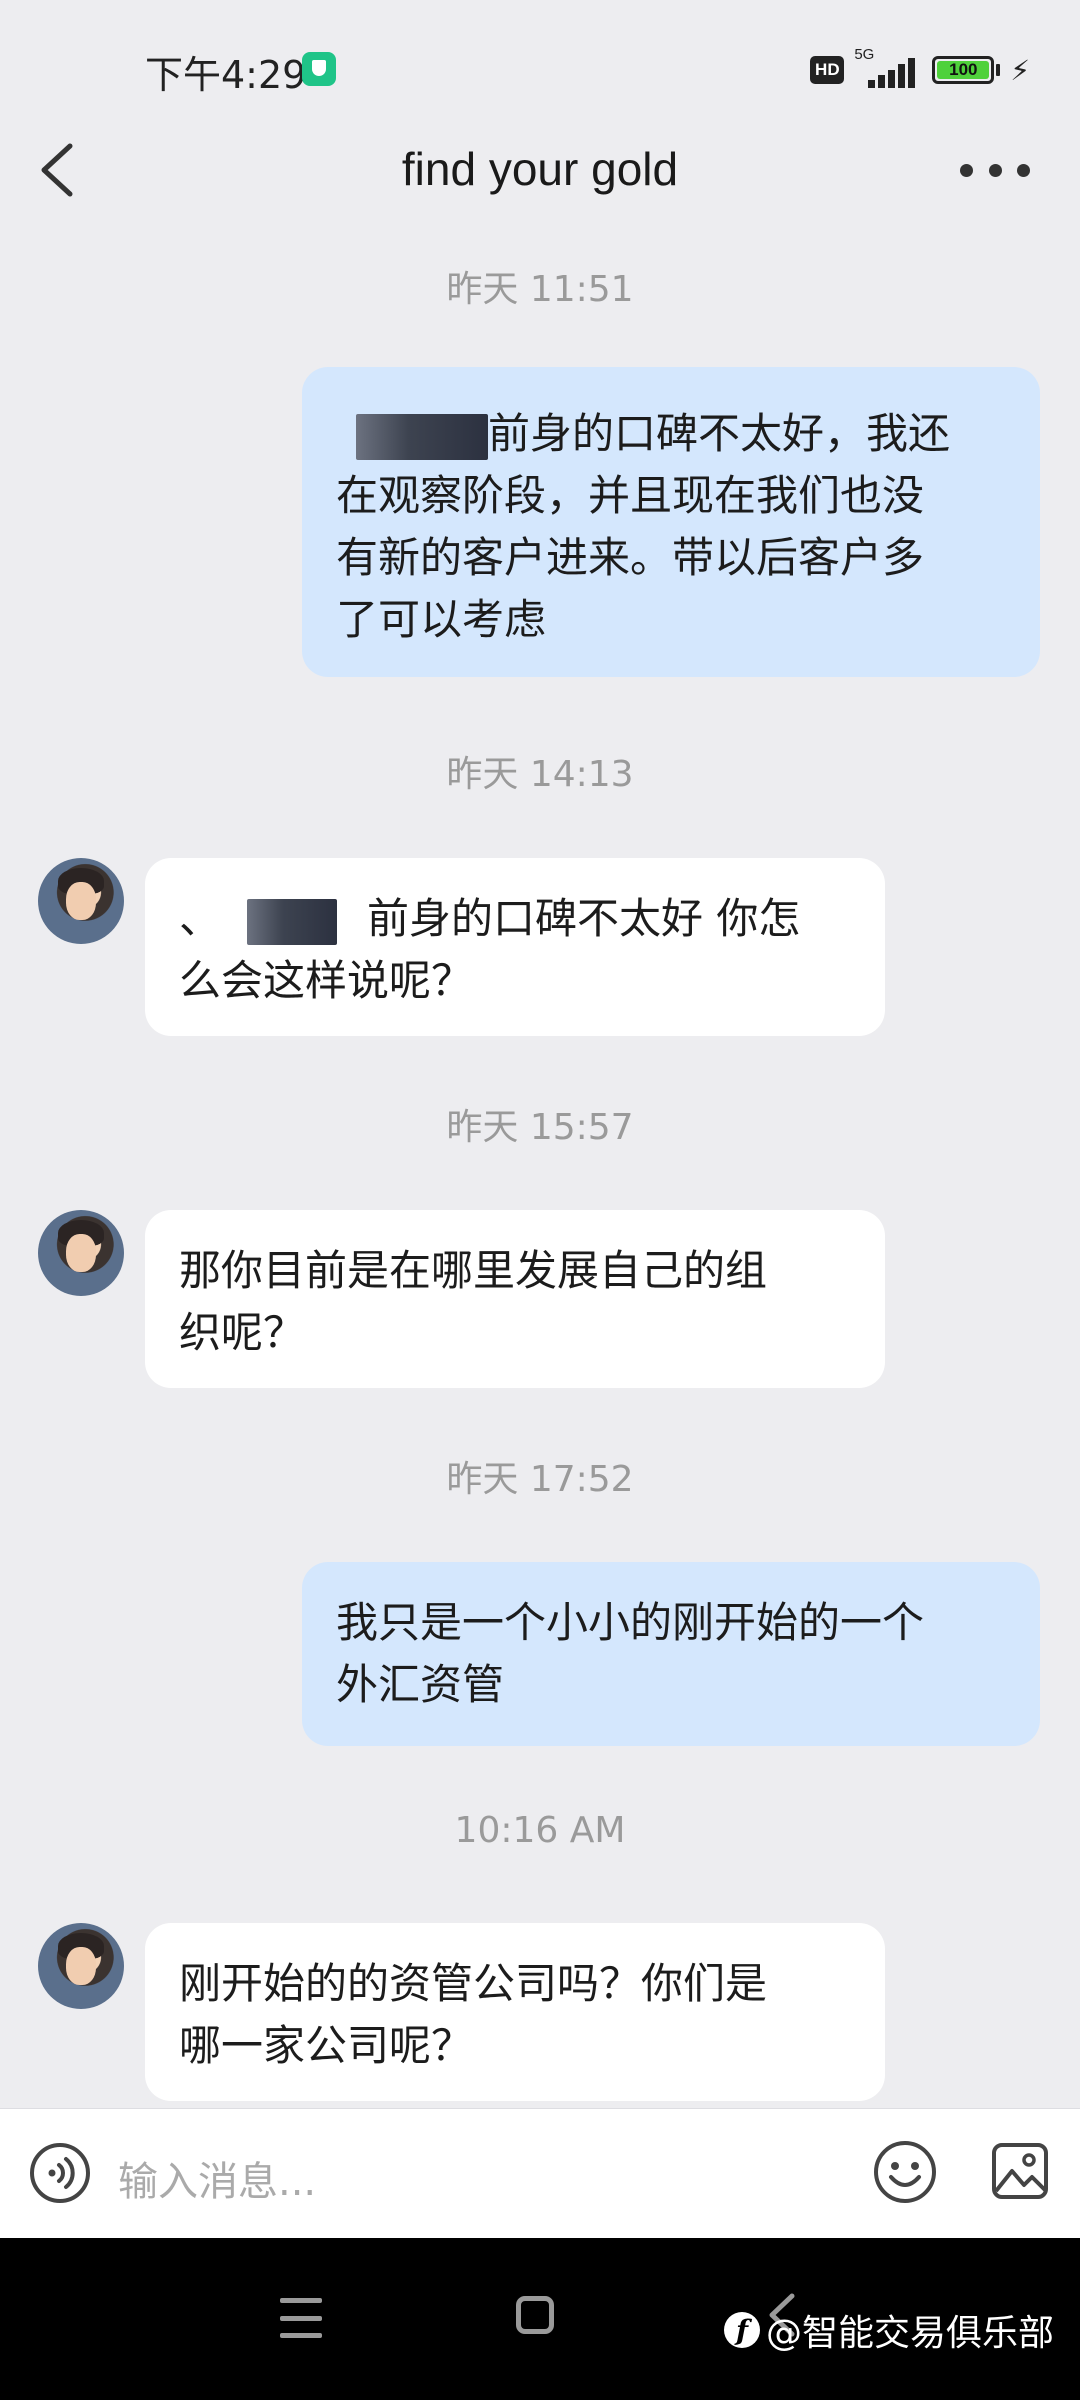 The image size is (1080, 2400). I want to click on message-bubble-incoming: 刚开始的的资管公司吗？你们是 哪一家公司呢？, so click(515, 2012).